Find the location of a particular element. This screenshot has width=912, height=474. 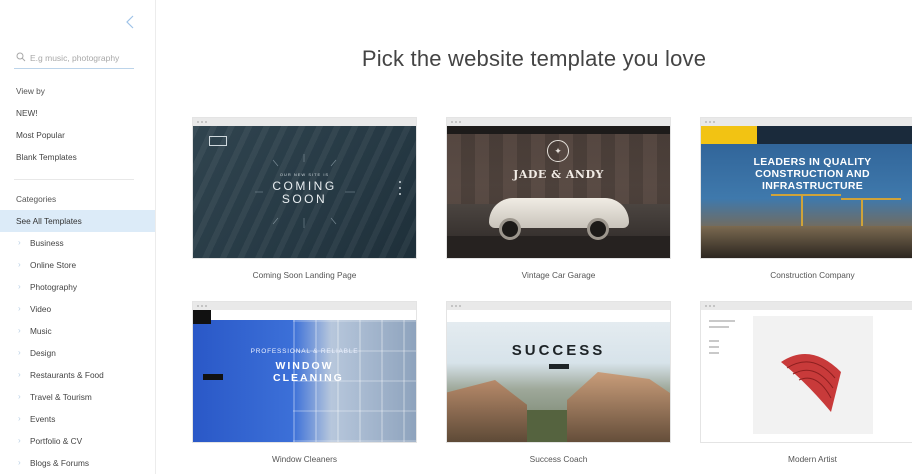

collapse-sidebar-button is located at coordinates (130, 24).